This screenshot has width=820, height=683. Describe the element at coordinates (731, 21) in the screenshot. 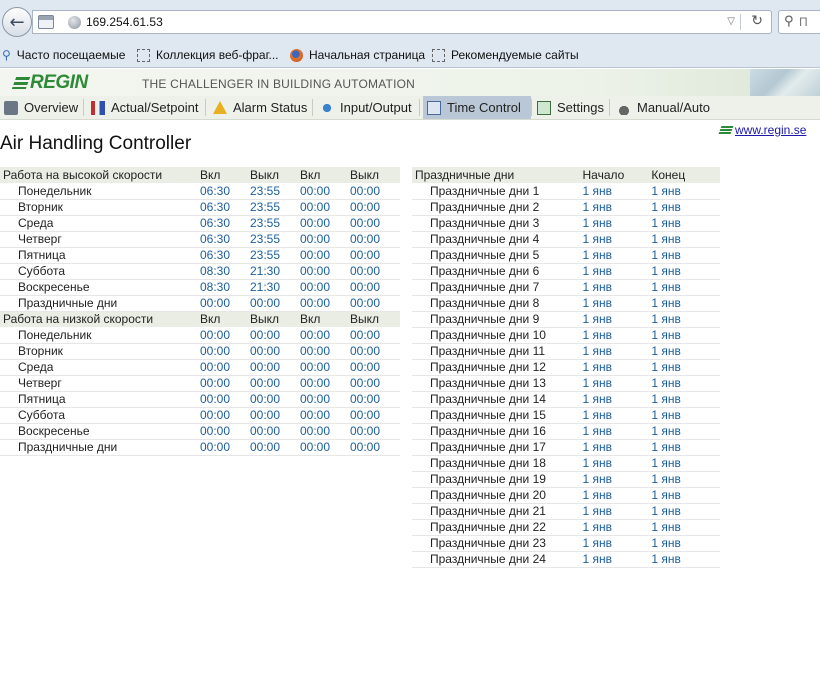

I see `url-history-dropdown-icon: ▽` at that location.